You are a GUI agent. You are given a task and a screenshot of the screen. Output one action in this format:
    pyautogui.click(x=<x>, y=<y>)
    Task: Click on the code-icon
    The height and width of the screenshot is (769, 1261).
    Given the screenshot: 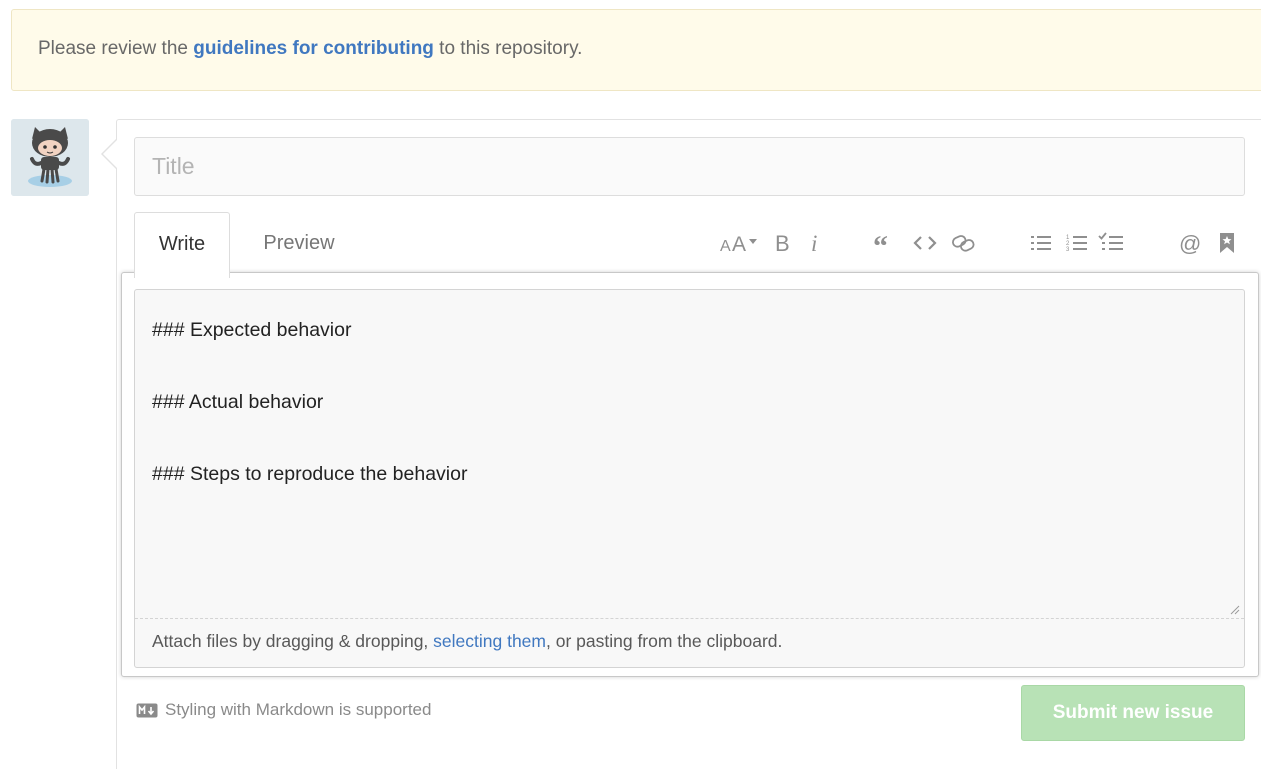 What is the action you would take?
    pyautogui.click(x=925, y=243)
    